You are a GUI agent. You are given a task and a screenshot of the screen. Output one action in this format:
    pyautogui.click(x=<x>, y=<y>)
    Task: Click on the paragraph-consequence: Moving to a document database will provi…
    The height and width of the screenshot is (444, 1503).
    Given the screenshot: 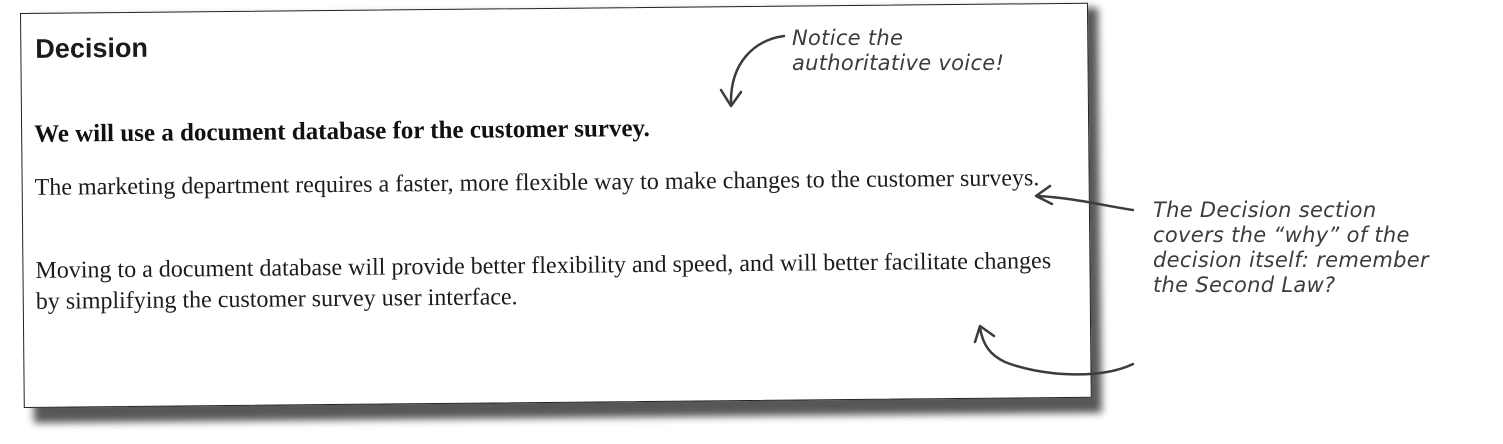 What is the action you would take?
    pyautogui.click(x=543, y=281)
    